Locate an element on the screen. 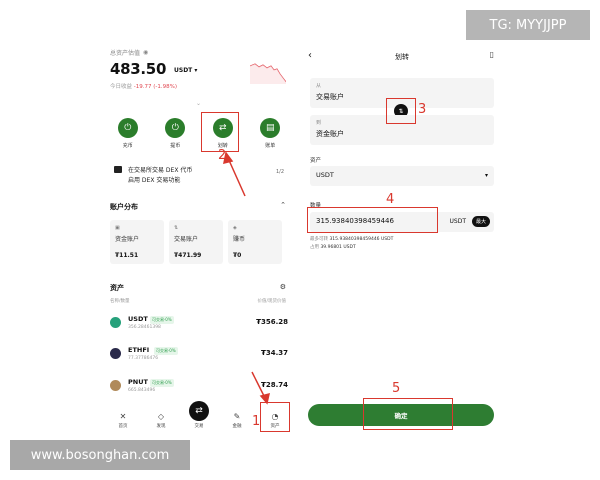 This screenshot has width=600, height=480. deposit-icon: ⏻ is located at coordinates (127, 128).